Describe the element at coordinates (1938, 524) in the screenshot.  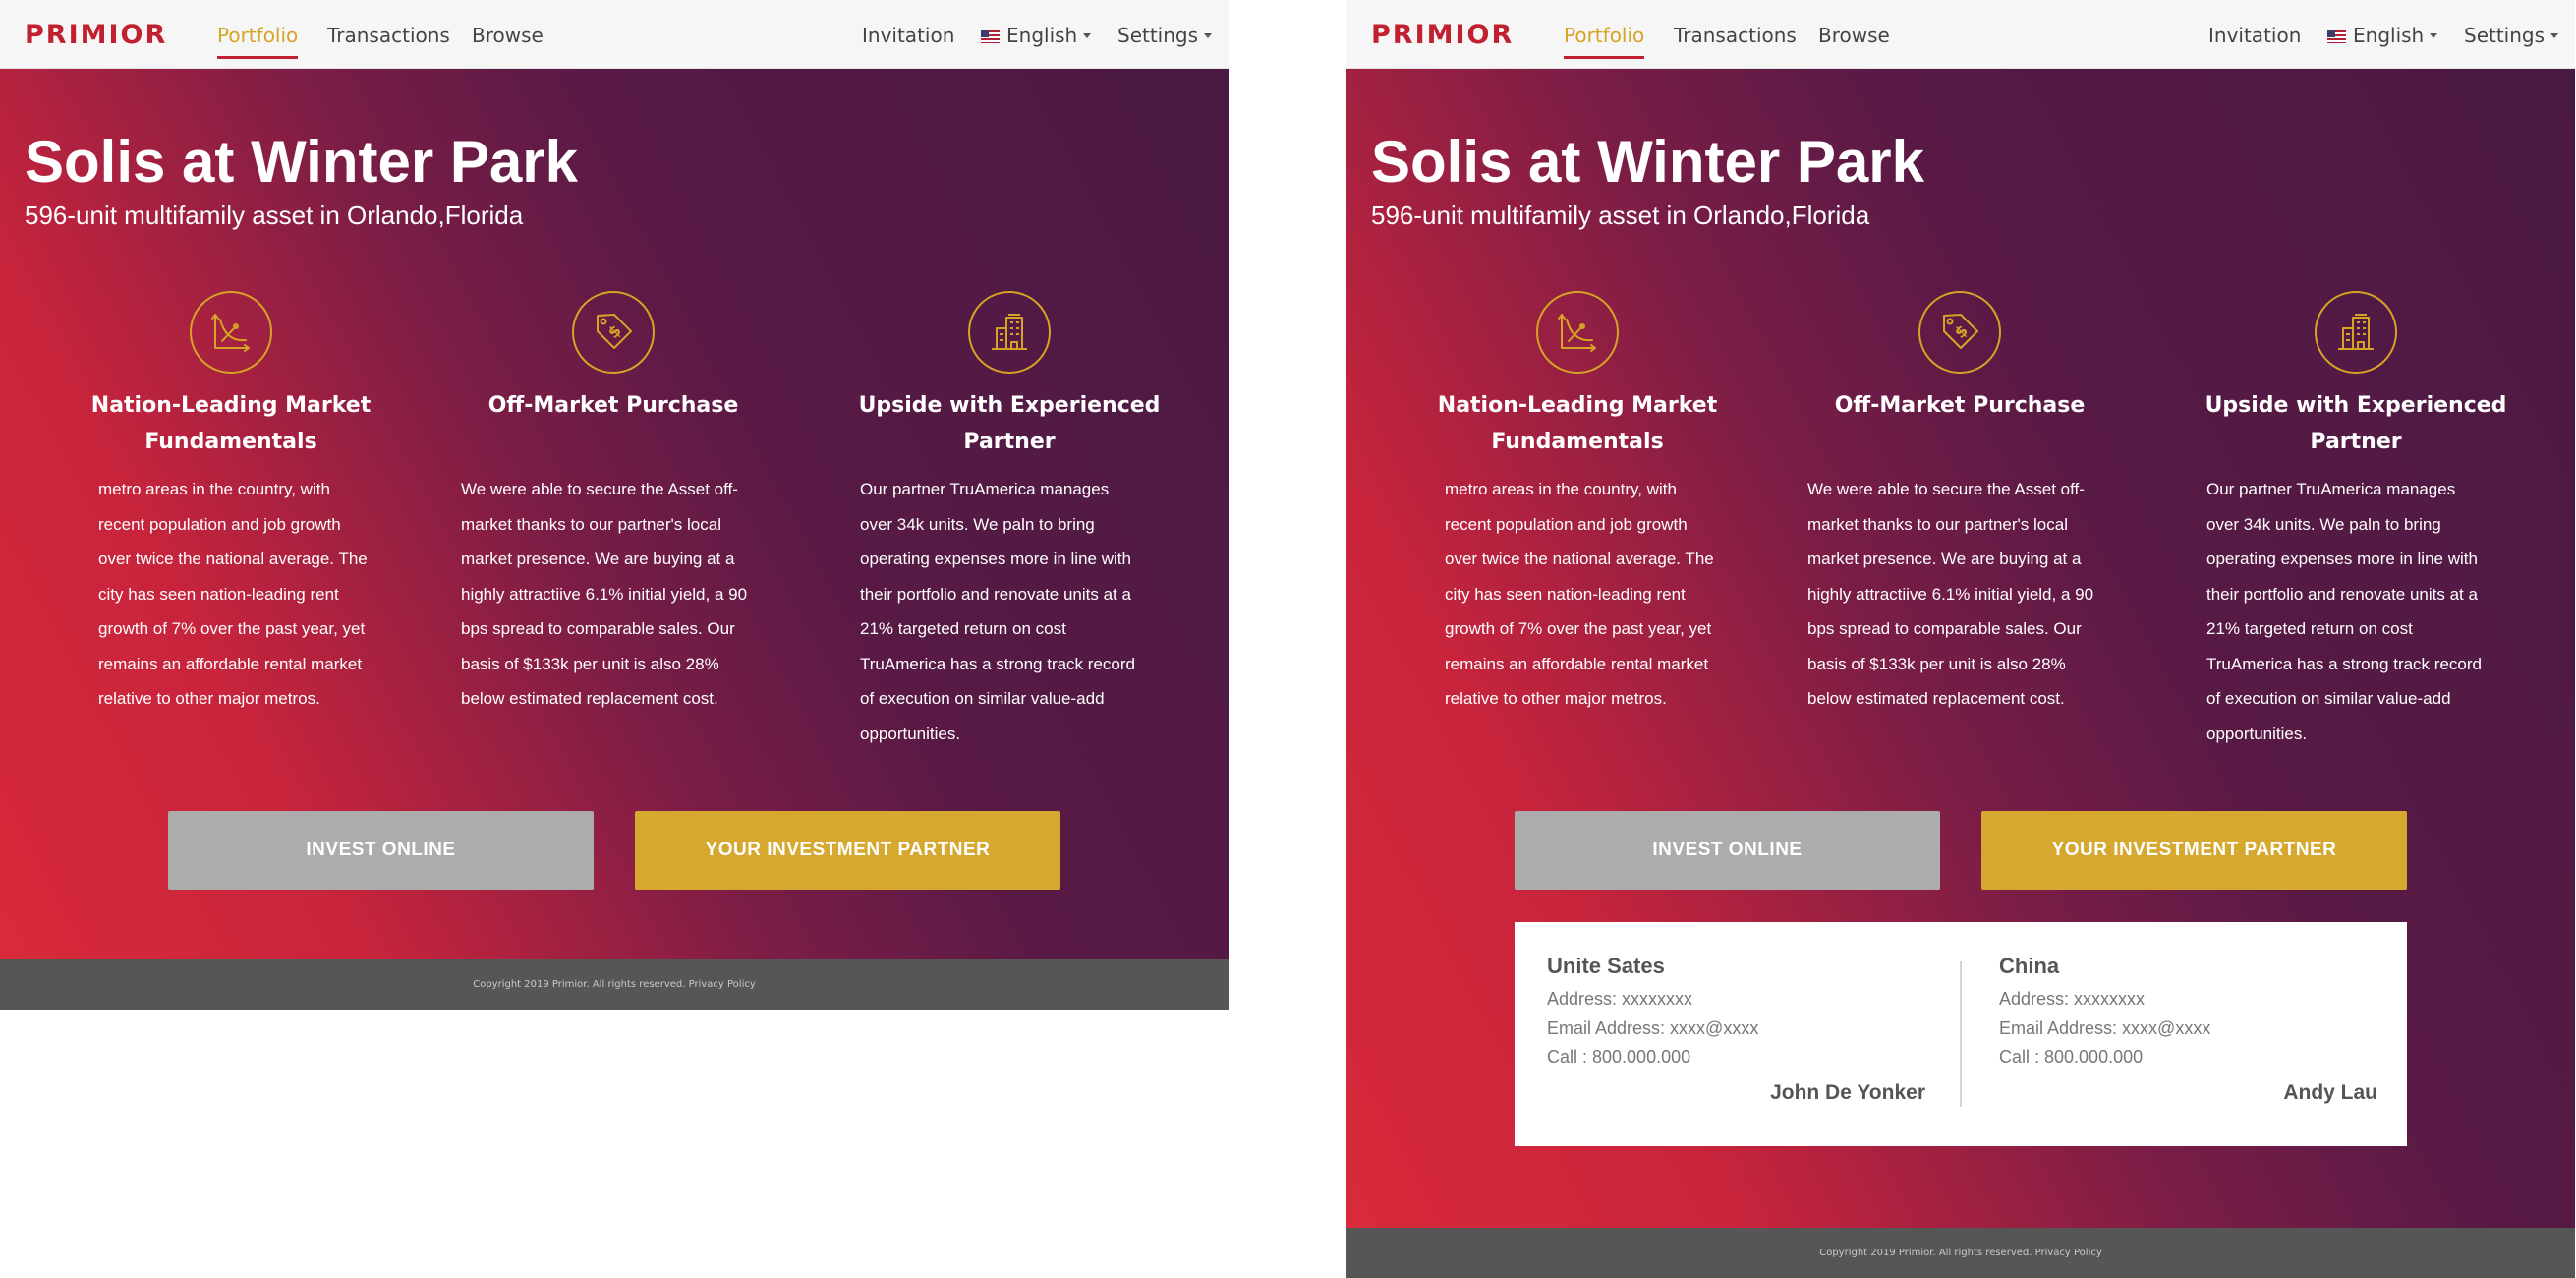
I see `body-line: market thanks to our partner's local` at that location.